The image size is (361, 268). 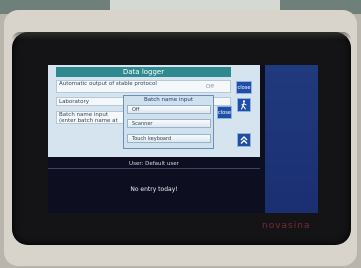 I want to click on walking-person-icon-glyph, so click(x=243, y=105).